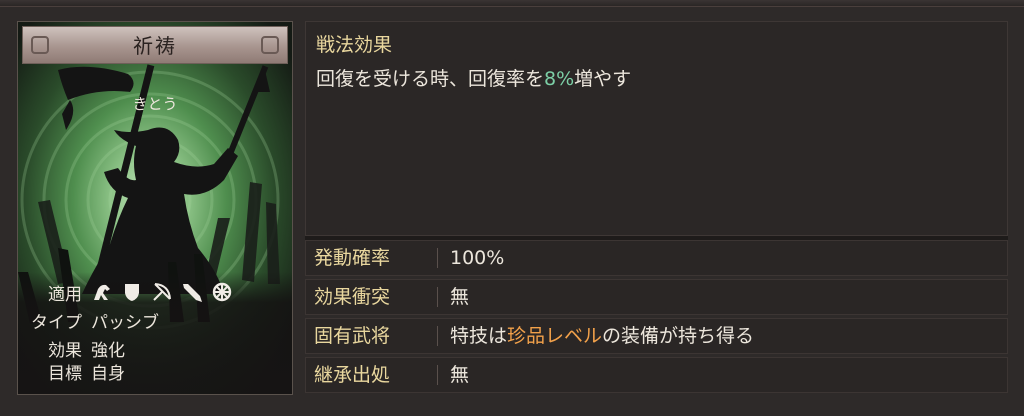  I want to click on effect-heading: 戦法効果, so click(354, 45).